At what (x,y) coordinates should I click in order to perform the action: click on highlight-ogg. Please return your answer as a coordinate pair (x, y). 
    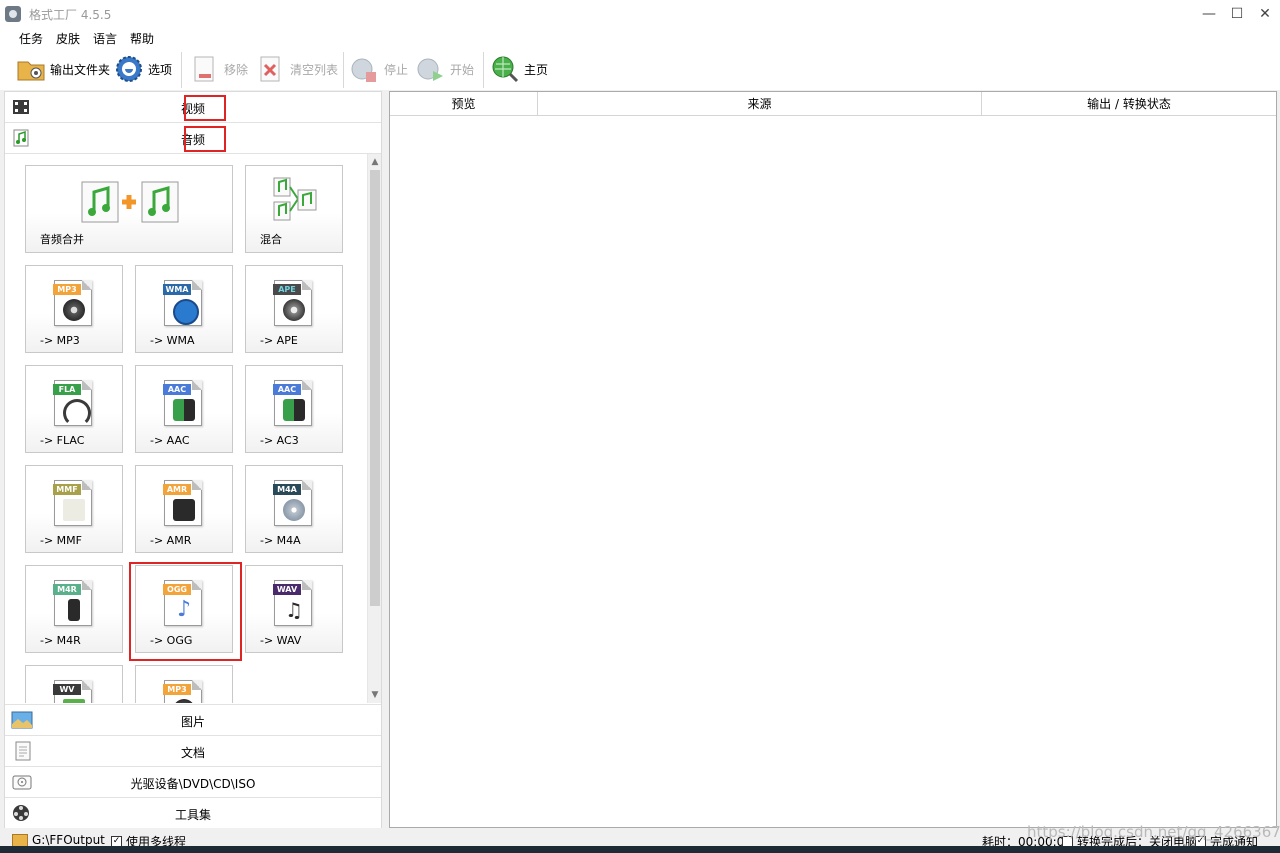
    Looking at the image, I should click on (185, 611).